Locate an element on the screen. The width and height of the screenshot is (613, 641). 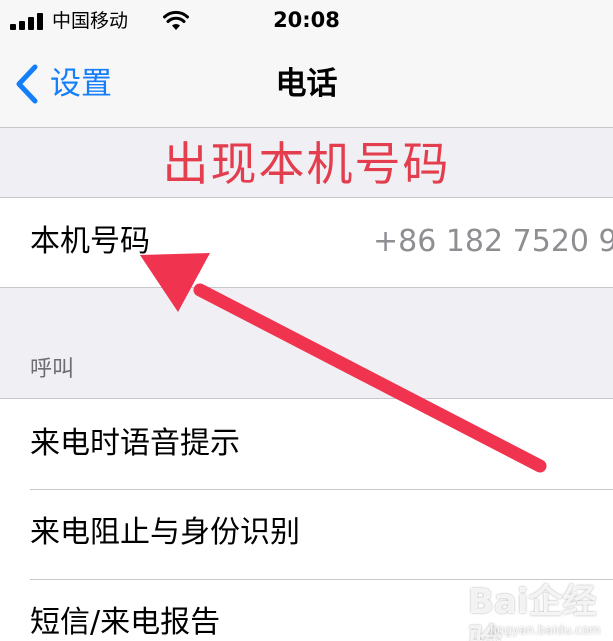
annotation-band: 出现本机号码 is located at coordinates (306, 163).